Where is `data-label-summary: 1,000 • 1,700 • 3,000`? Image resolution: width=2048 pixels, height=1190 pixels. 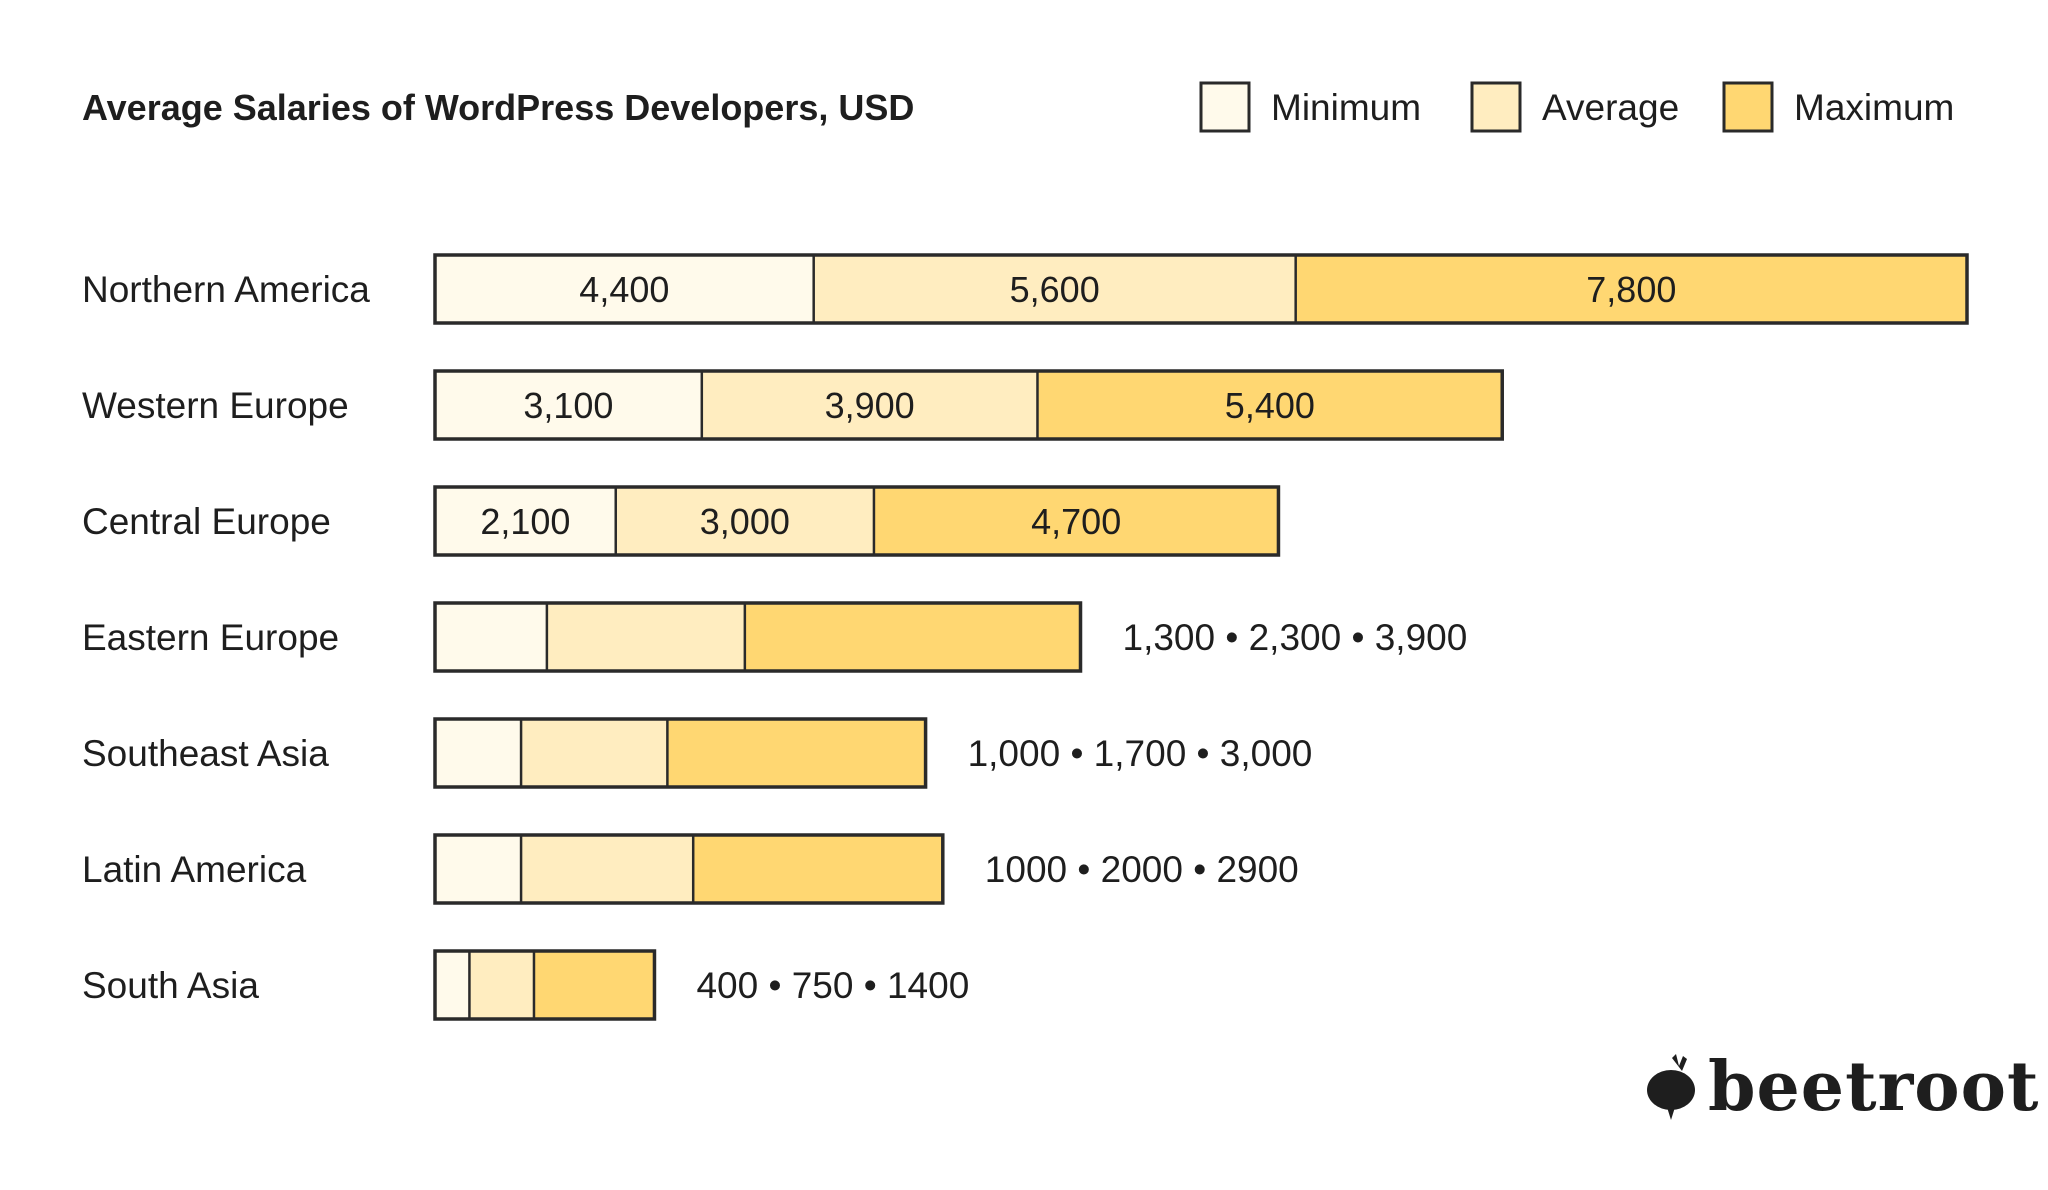 data-label-summary: 1,000 • 1,700 • 3,000 is located at coordinates (1140, 753).